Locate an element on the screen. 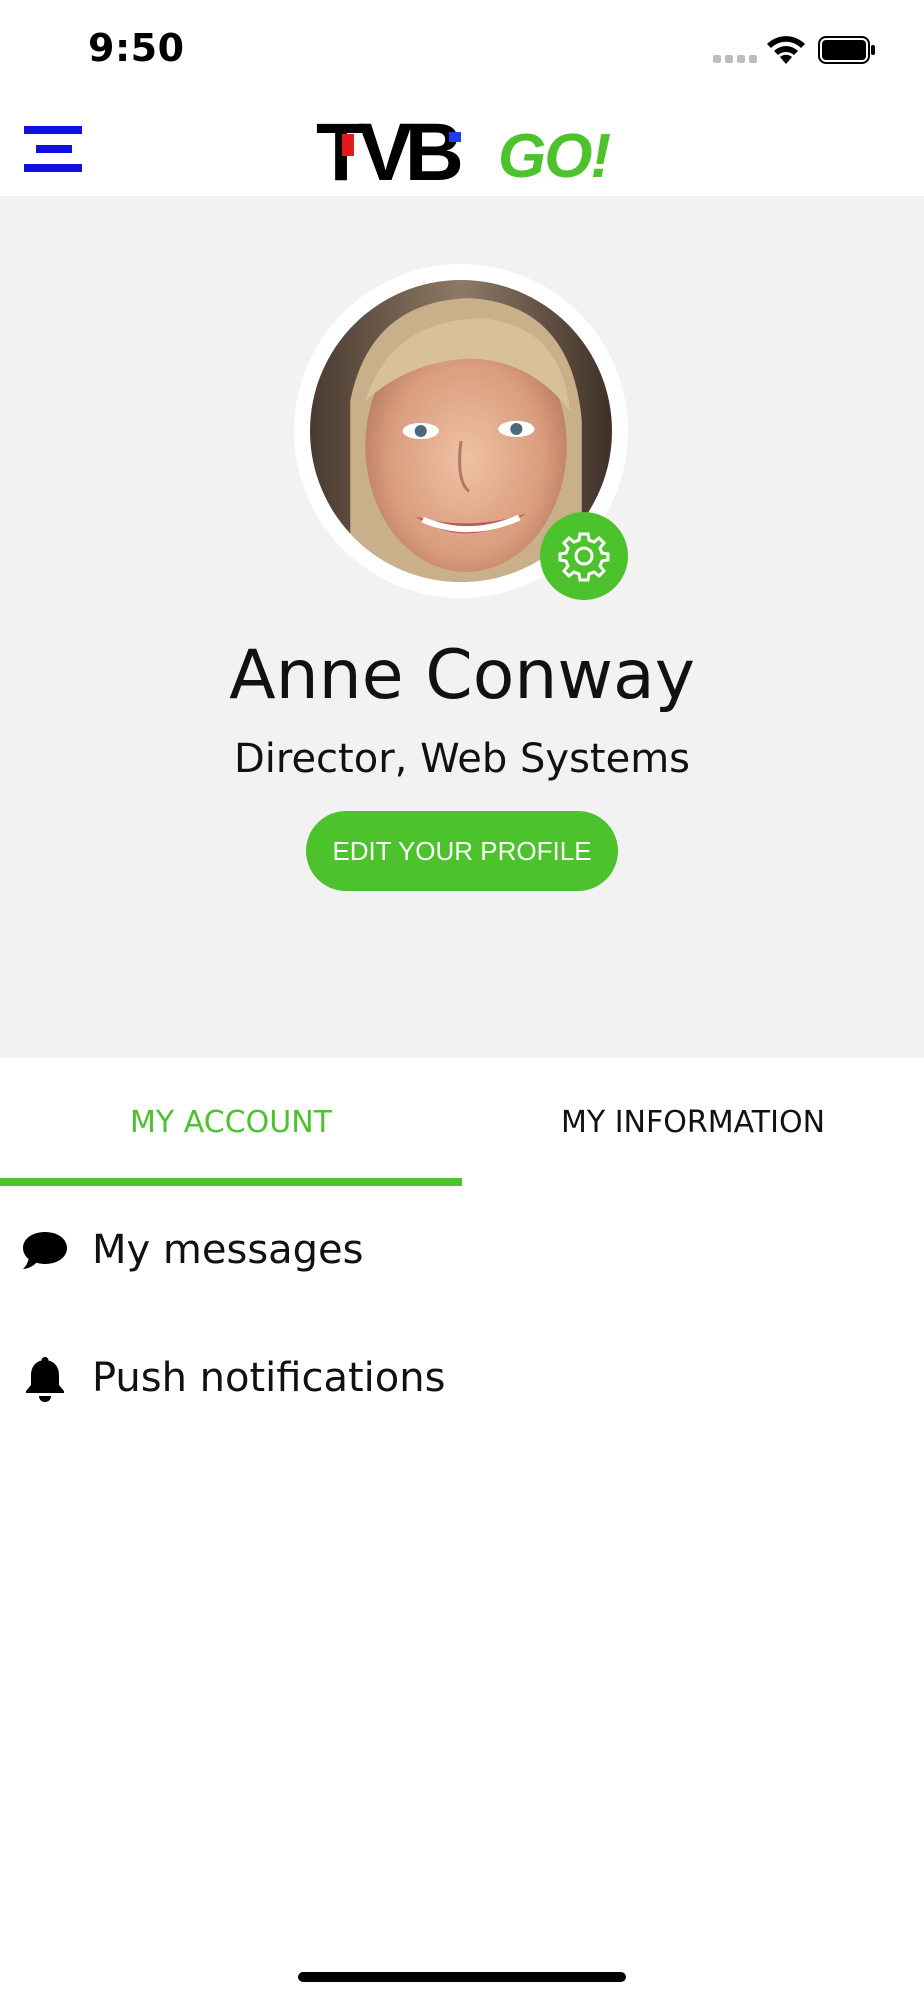 Image resolution: width=924 pixels, height=2000 pixels. home-indicator is located at coordinates (462, 1977).